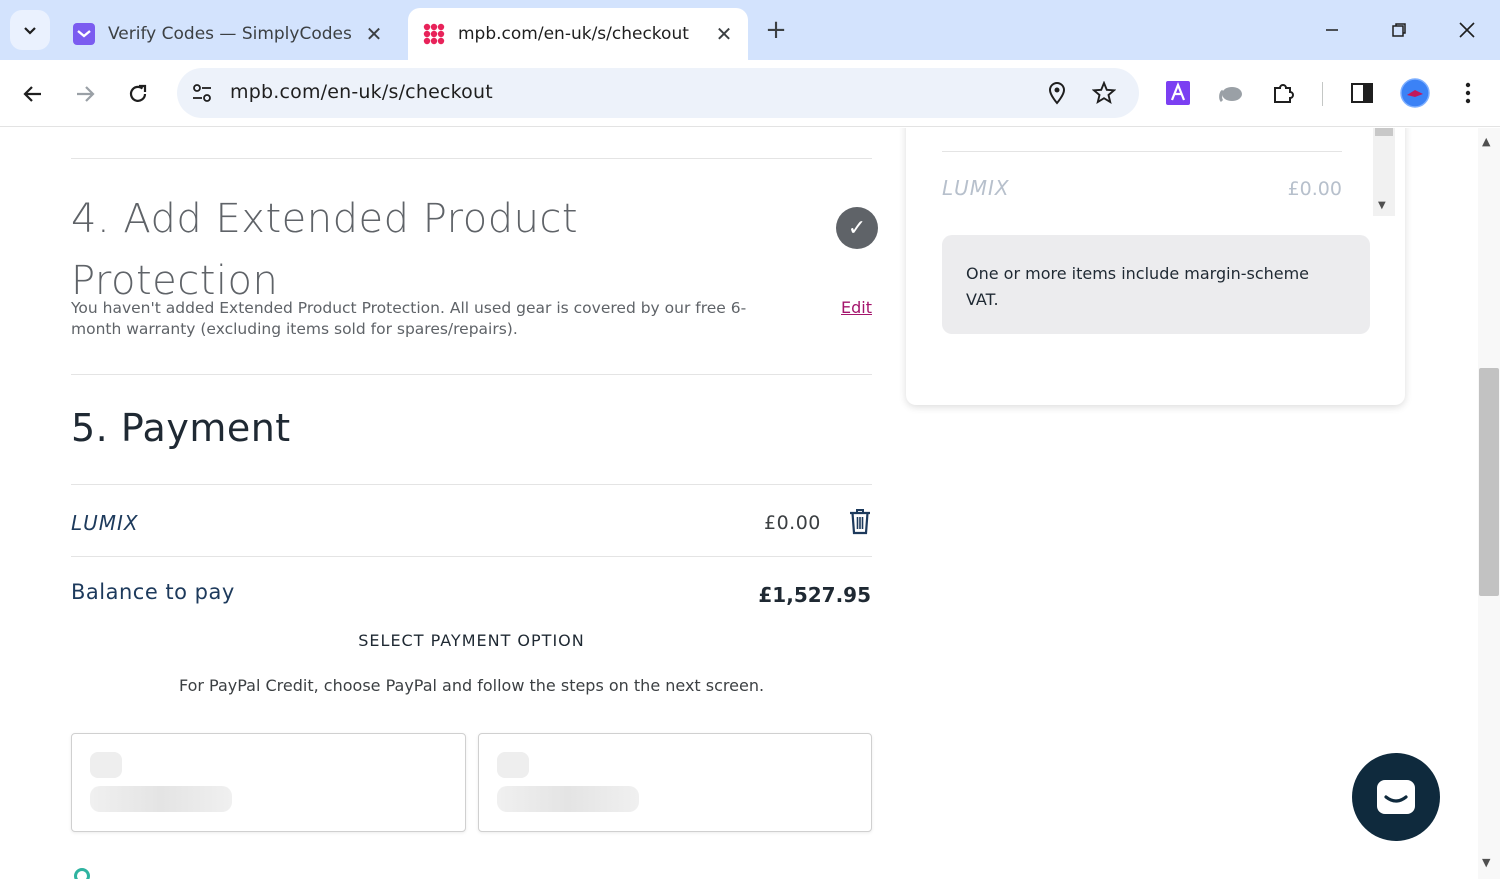 This screenshot has height=879, width=1500. What do you see at coordinates (325, 250) in the screenshot?
I see `section-4-title: 4. Add Extended Product Protection` at bounding box center [325, 250].